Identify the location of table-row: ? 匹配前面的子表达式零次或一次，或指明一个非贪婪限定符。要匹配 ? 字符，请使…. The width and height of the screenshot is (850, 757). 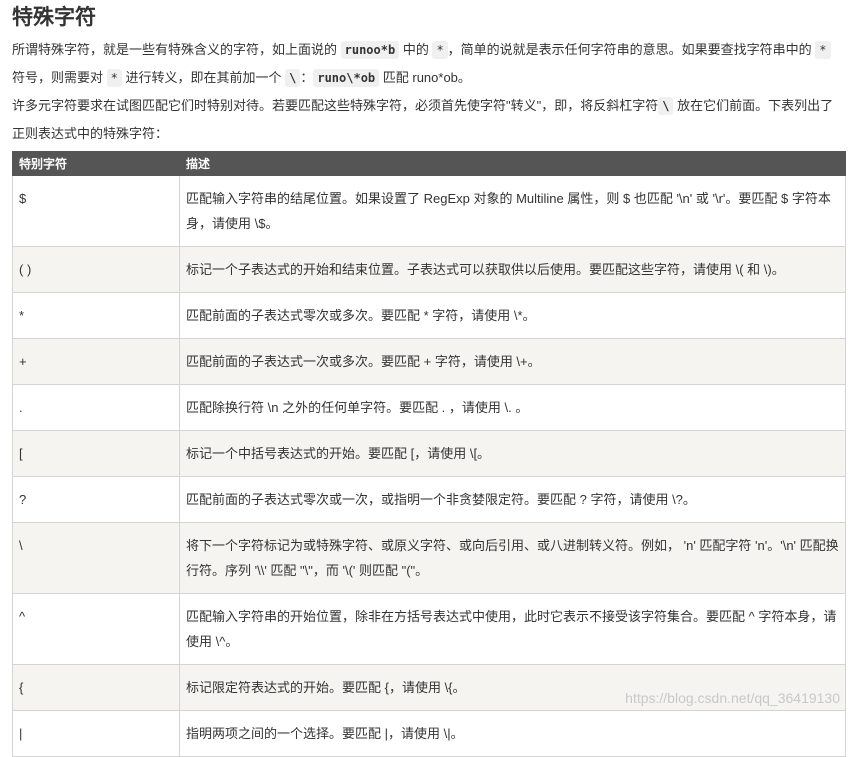
(429, 499).